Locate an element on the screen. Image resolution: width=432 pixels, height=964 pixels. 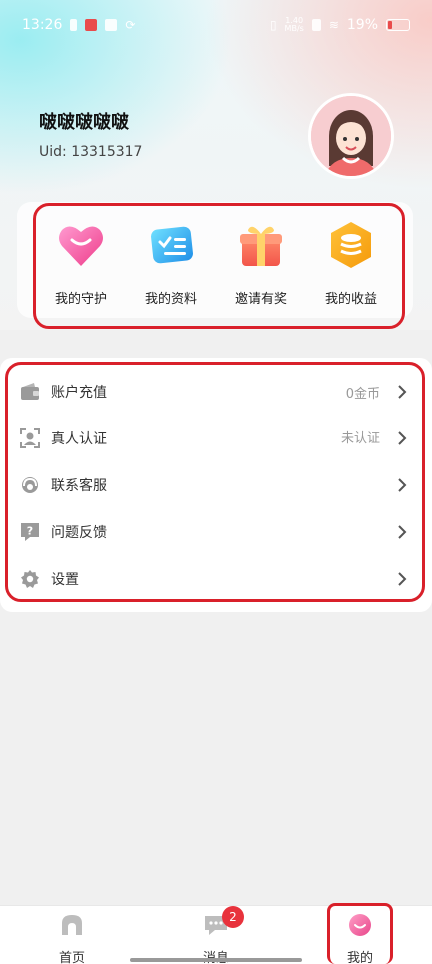
tab-home: 首页 is located at coordinates (72, 934).